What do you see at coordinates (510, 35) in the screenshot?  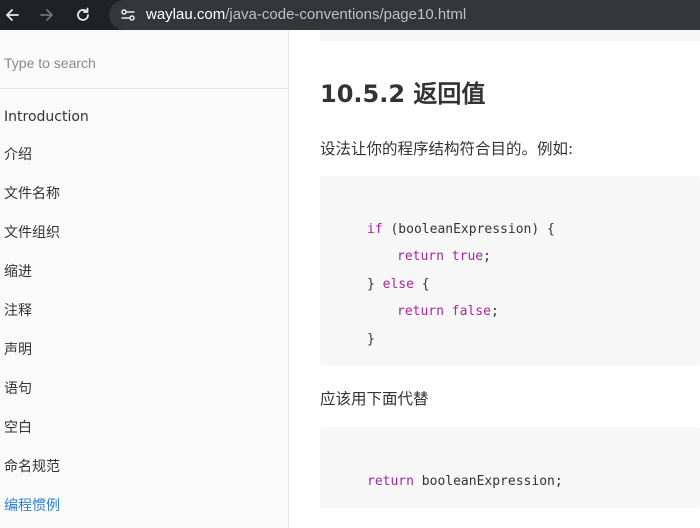 I see `code-block-edge` at bounding box center [510, 35].